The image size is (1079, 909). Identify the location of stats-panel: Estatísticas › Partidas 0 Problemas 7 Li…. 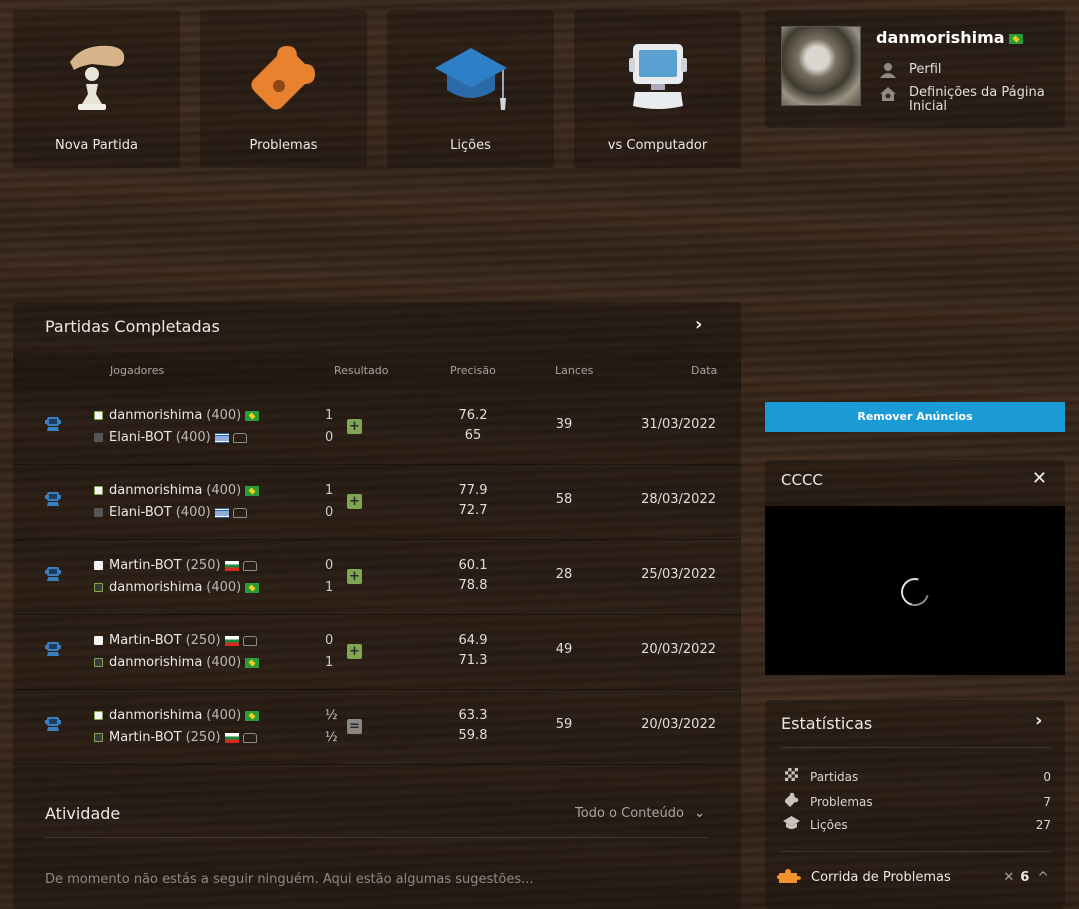
(915, 804).